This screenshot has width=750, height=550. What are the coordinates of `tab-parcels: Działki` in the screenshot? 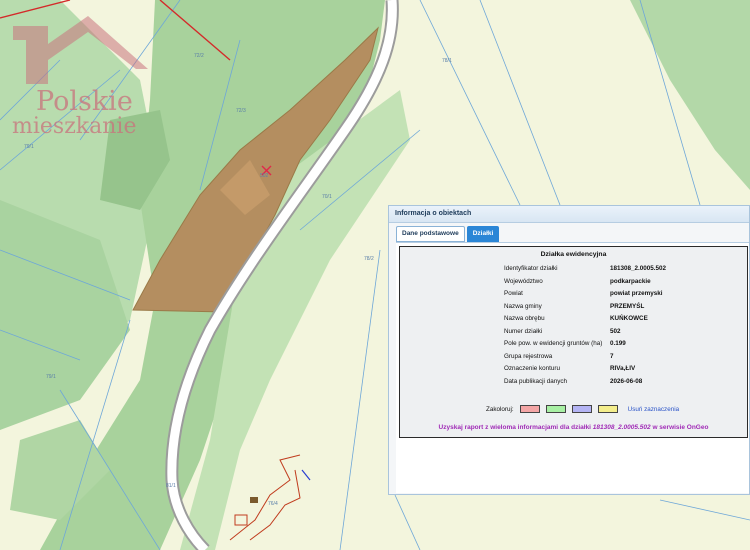 It's located at (483, 234).